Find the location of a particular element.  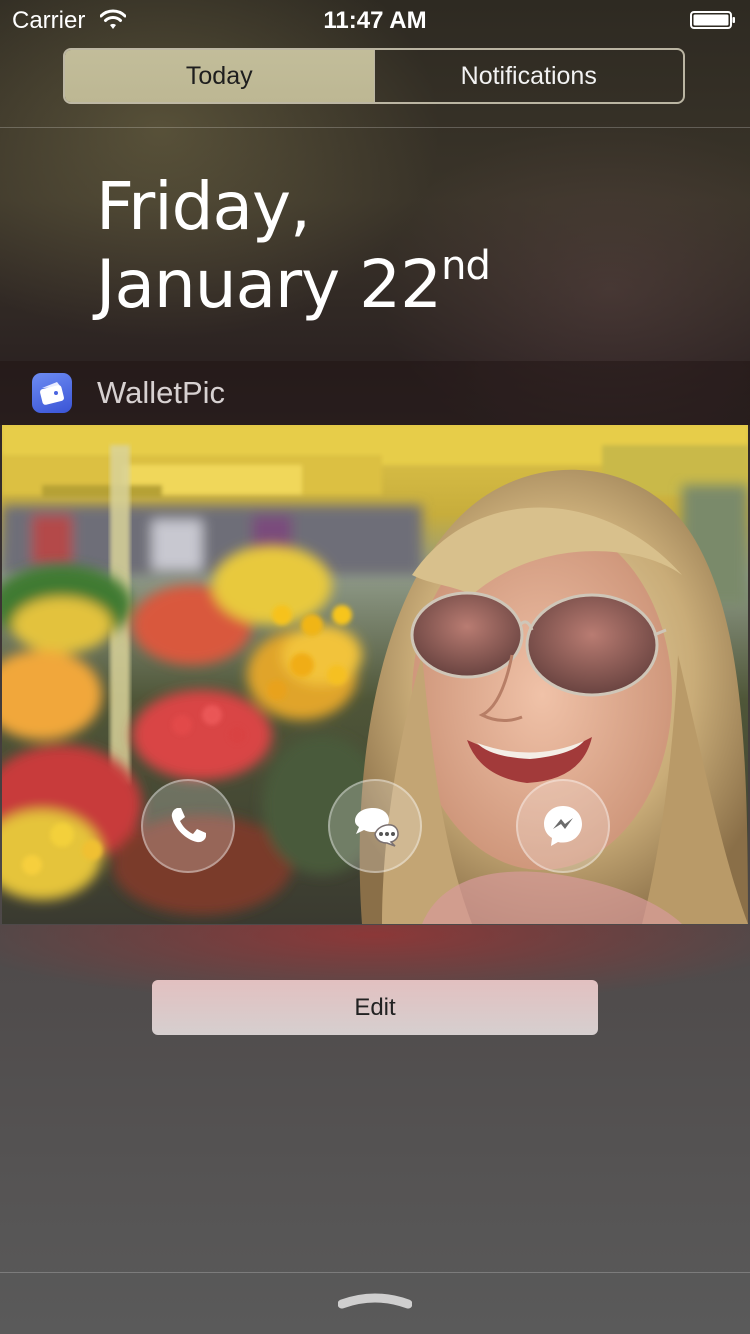

header-divider is located at coordinates (375, 127).